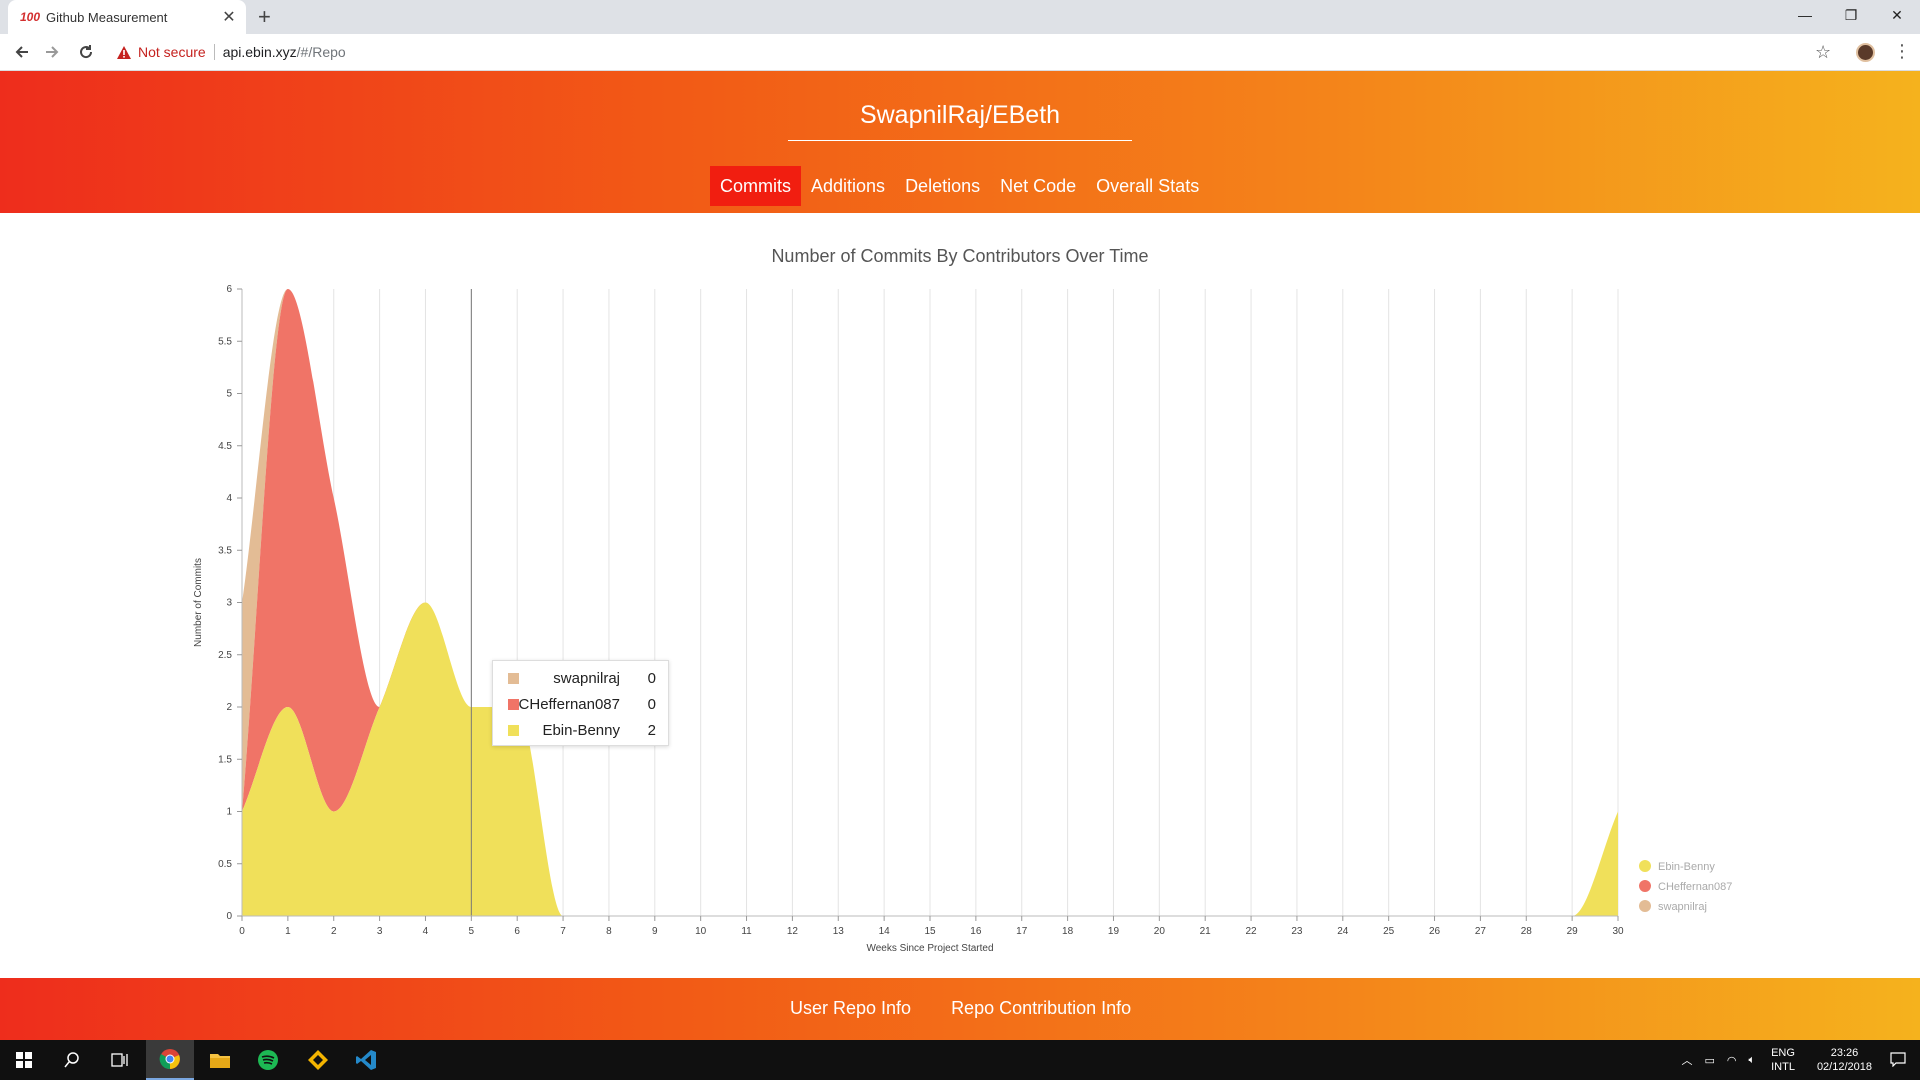 This screenshot has height=1080, width=1920. Describe the element at coordinates (120, 1060) in the screenshot. I see `task-view-icon` at that location.